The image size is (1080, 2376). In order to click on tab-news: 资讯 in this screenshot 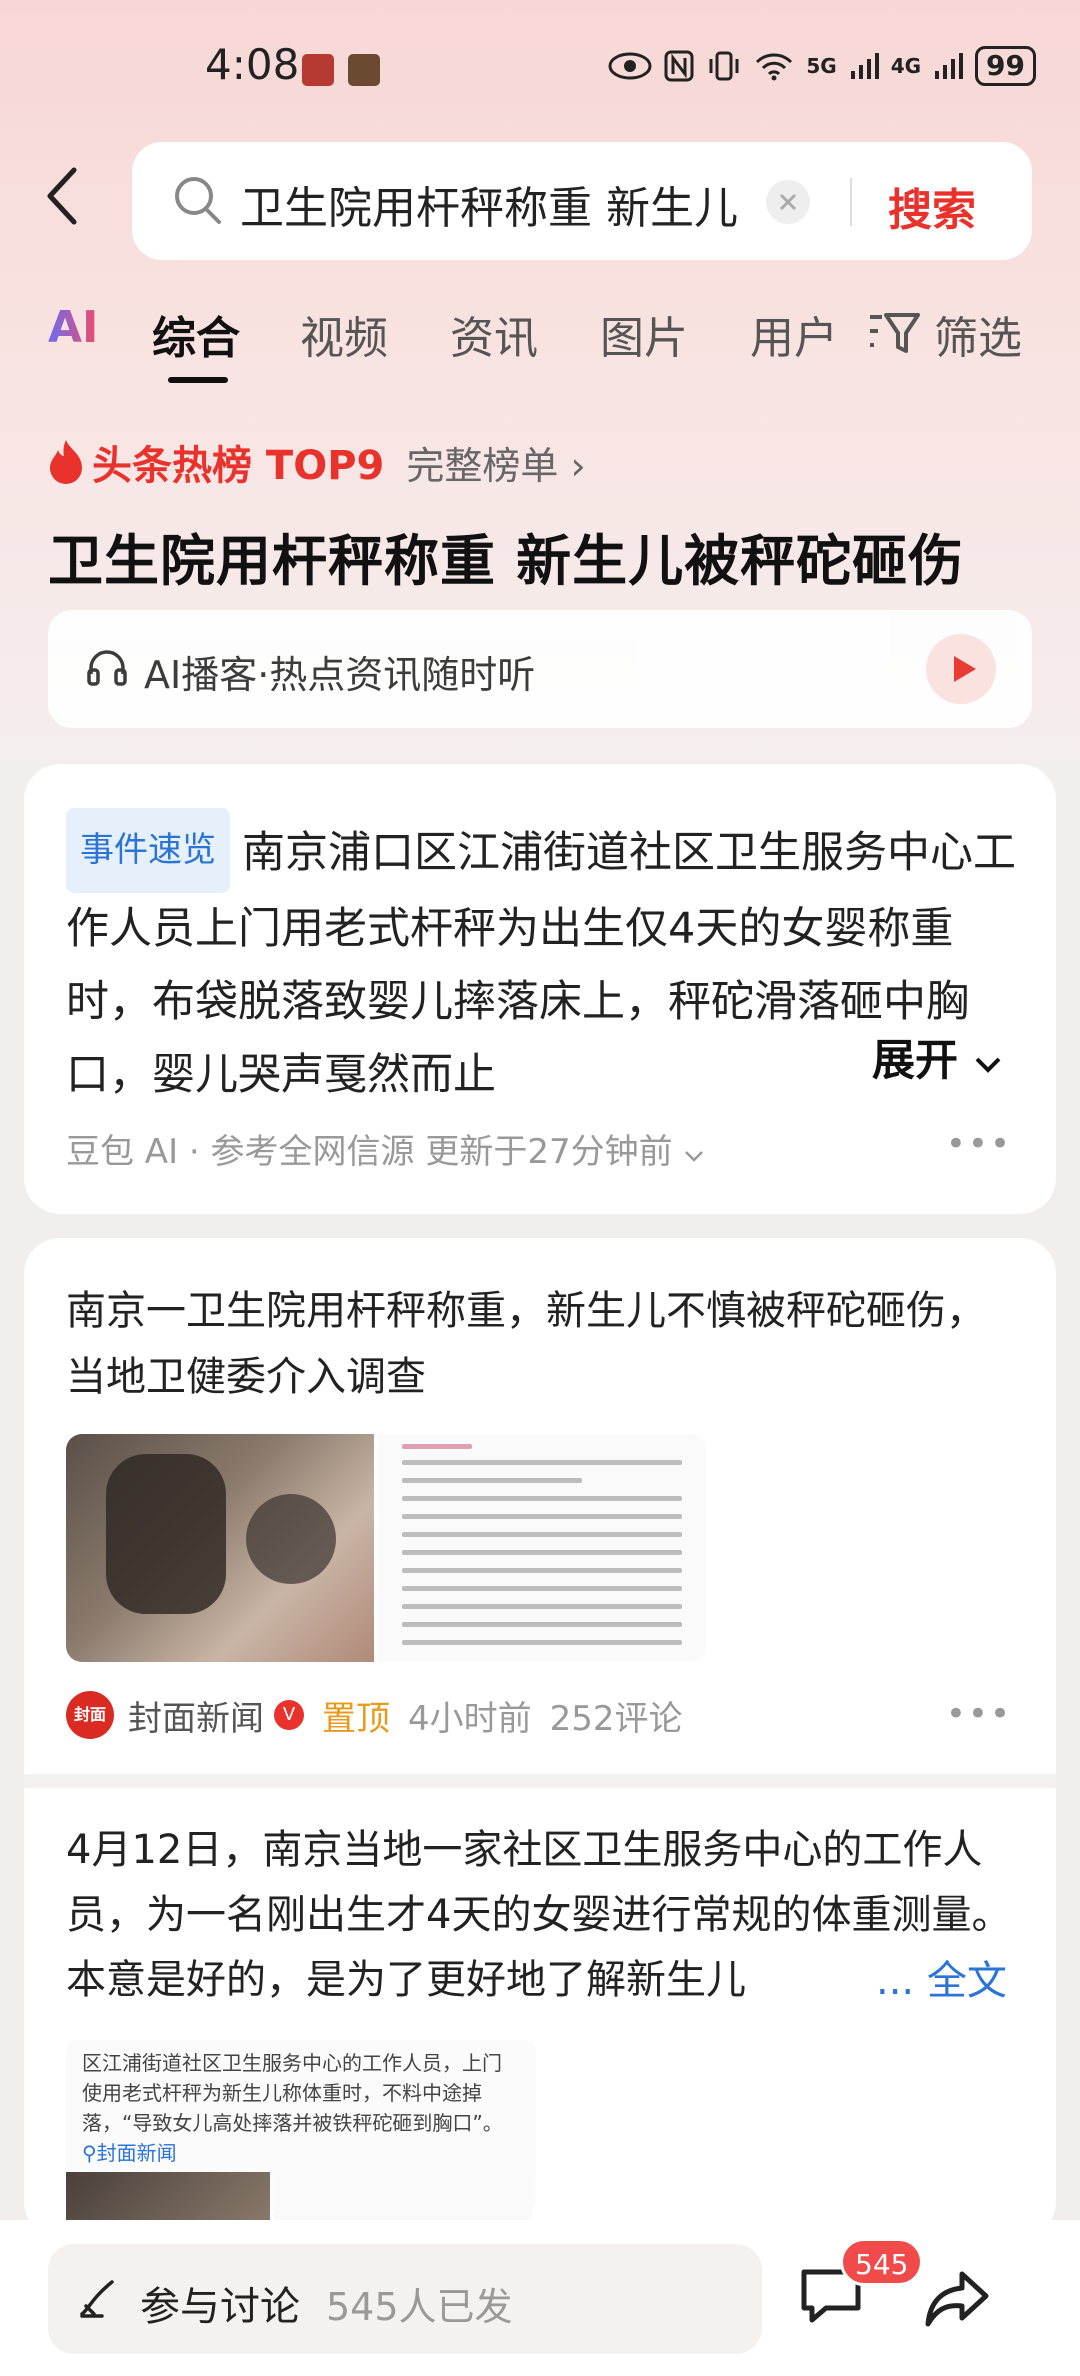, I will do `click(494, 334)`.